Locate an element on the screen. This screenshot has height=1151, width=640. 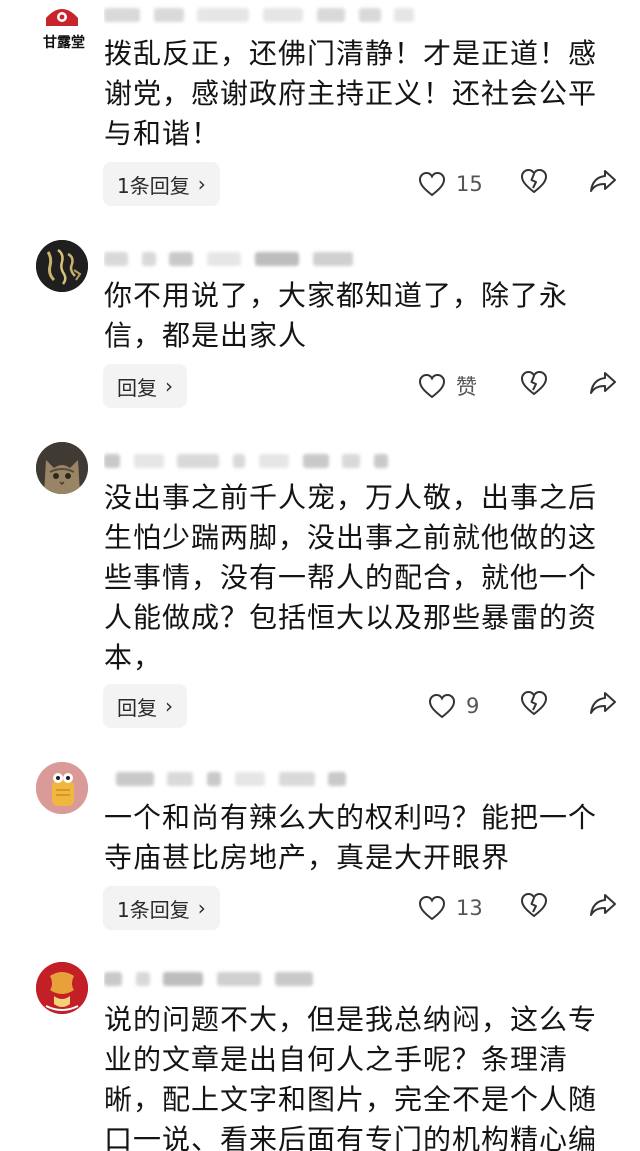
calligraphy-avatar-icon is located at coordinates (62, 266).